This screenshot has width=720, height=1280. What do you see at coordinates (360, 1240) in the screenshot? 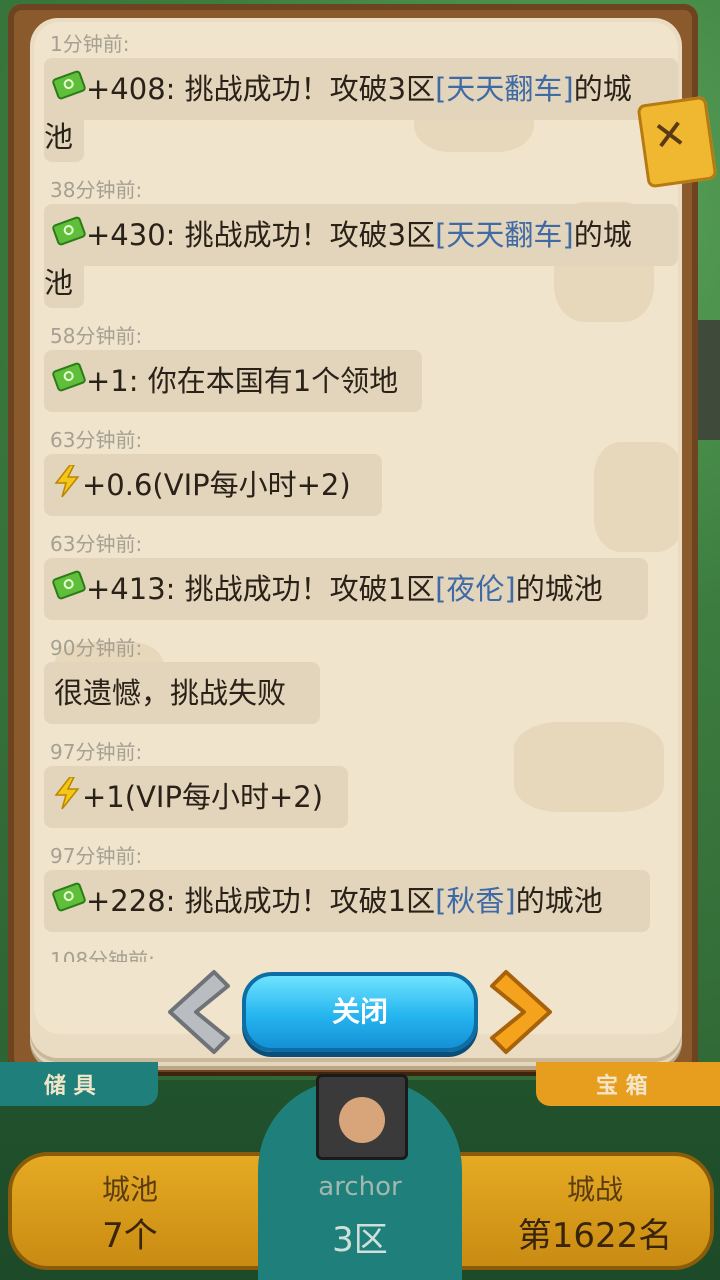
I see `player-zone: 3区` at bounding box center [360, 1240].